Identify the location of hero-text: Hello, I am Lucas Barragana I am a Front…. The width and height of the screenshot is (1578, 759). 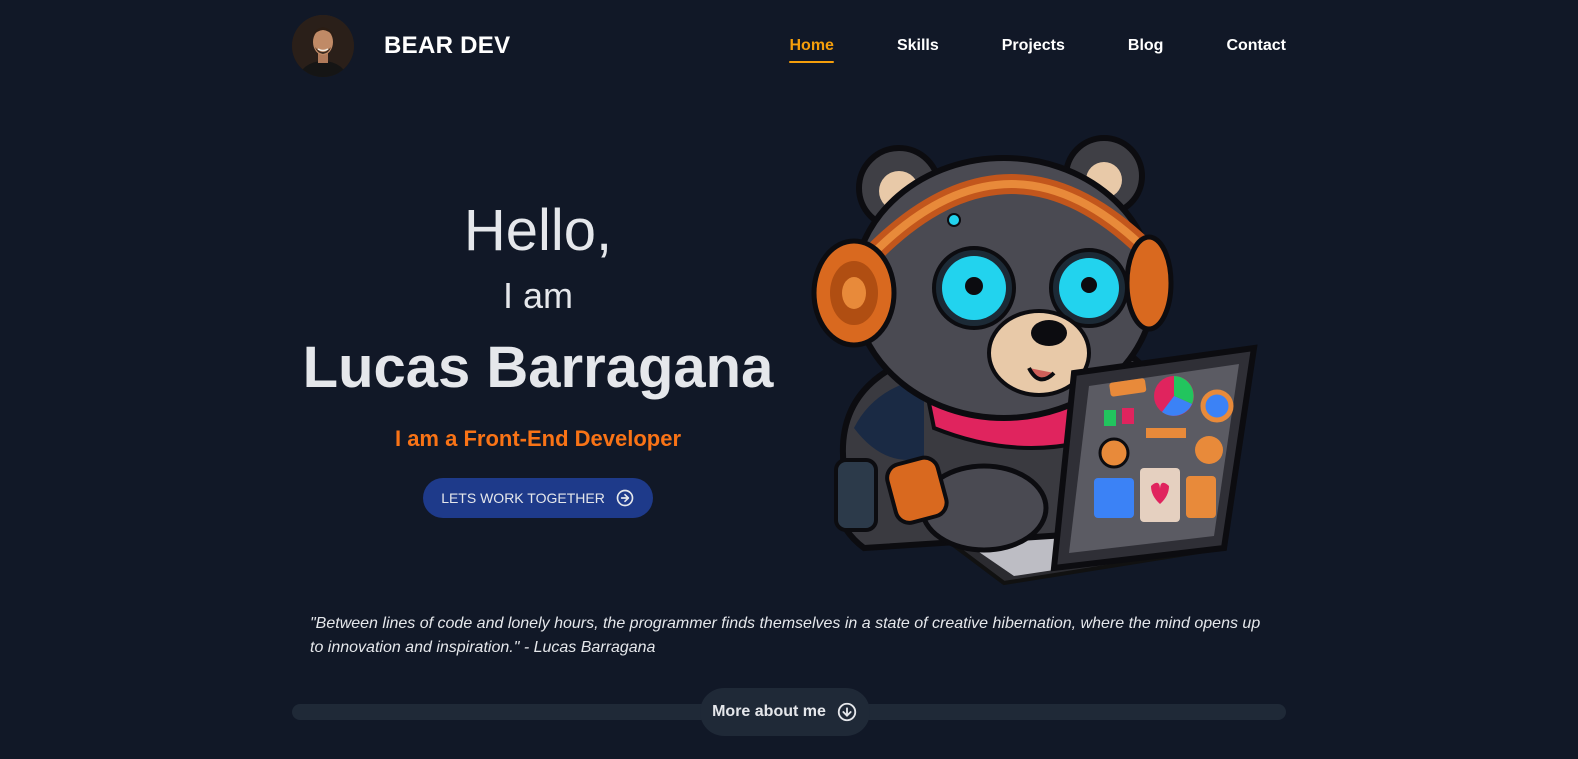
(538, 357).